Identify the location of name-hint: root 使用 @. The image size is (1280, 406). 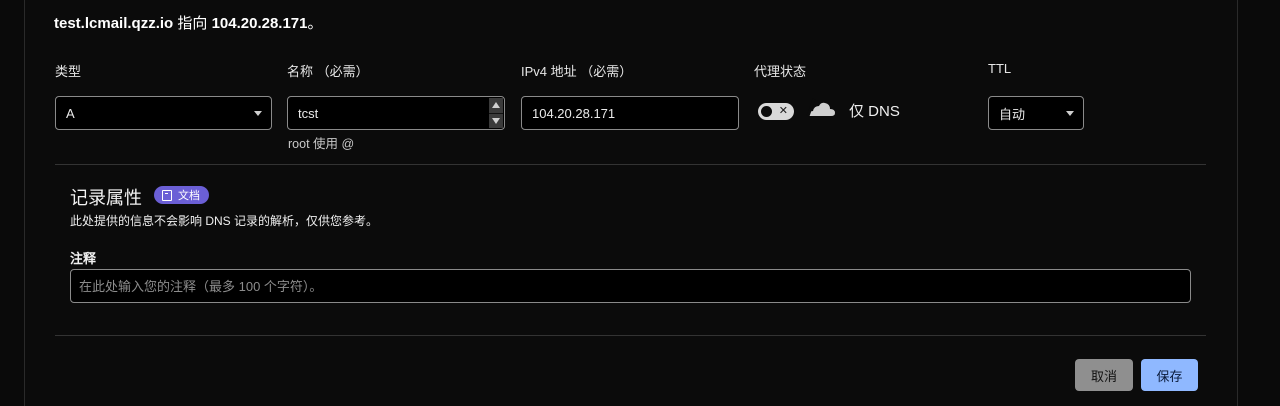
(321, 144).